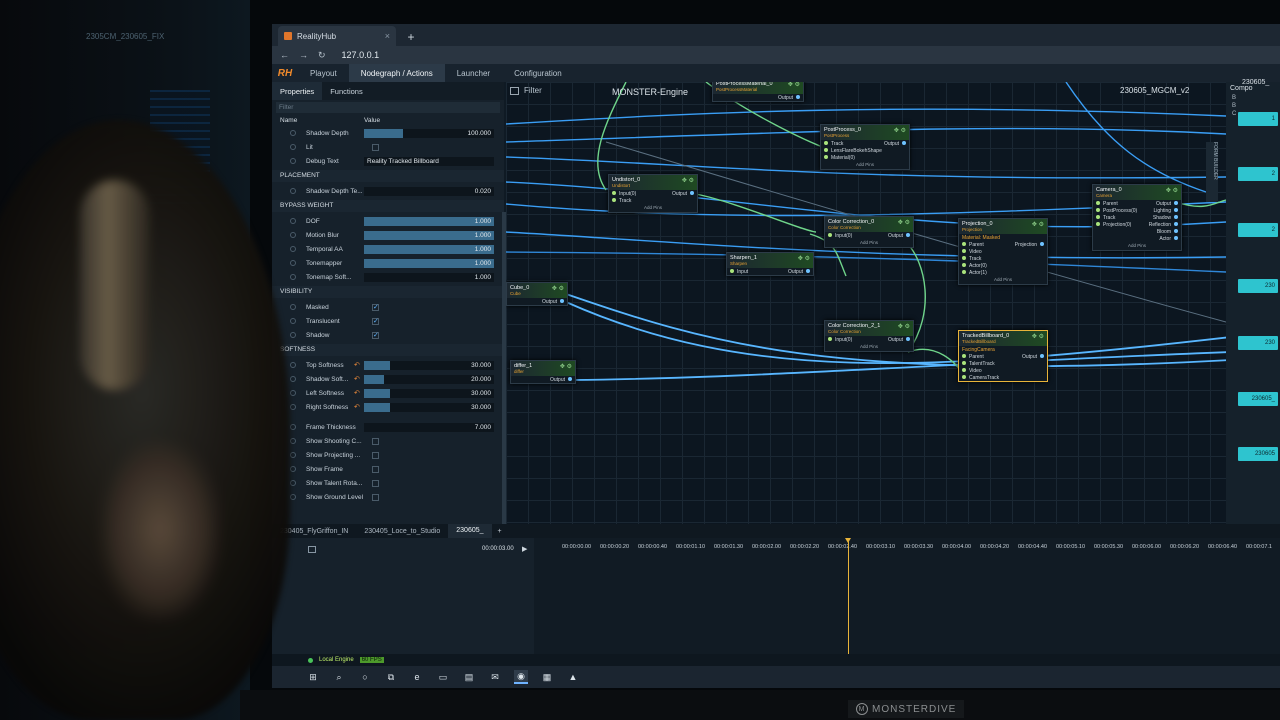  Describe the element at coordinates (537, 290) in the screenshot. I see `node-header: Cube_0 Cube ✥ ⚙` at that location.